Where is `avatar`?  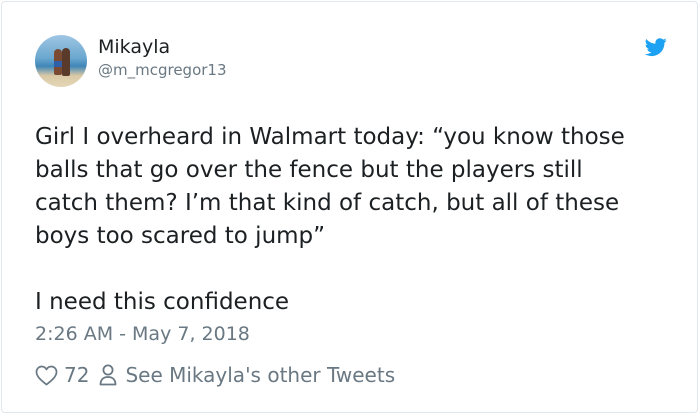
avatar is located at coordinates (61, 61).